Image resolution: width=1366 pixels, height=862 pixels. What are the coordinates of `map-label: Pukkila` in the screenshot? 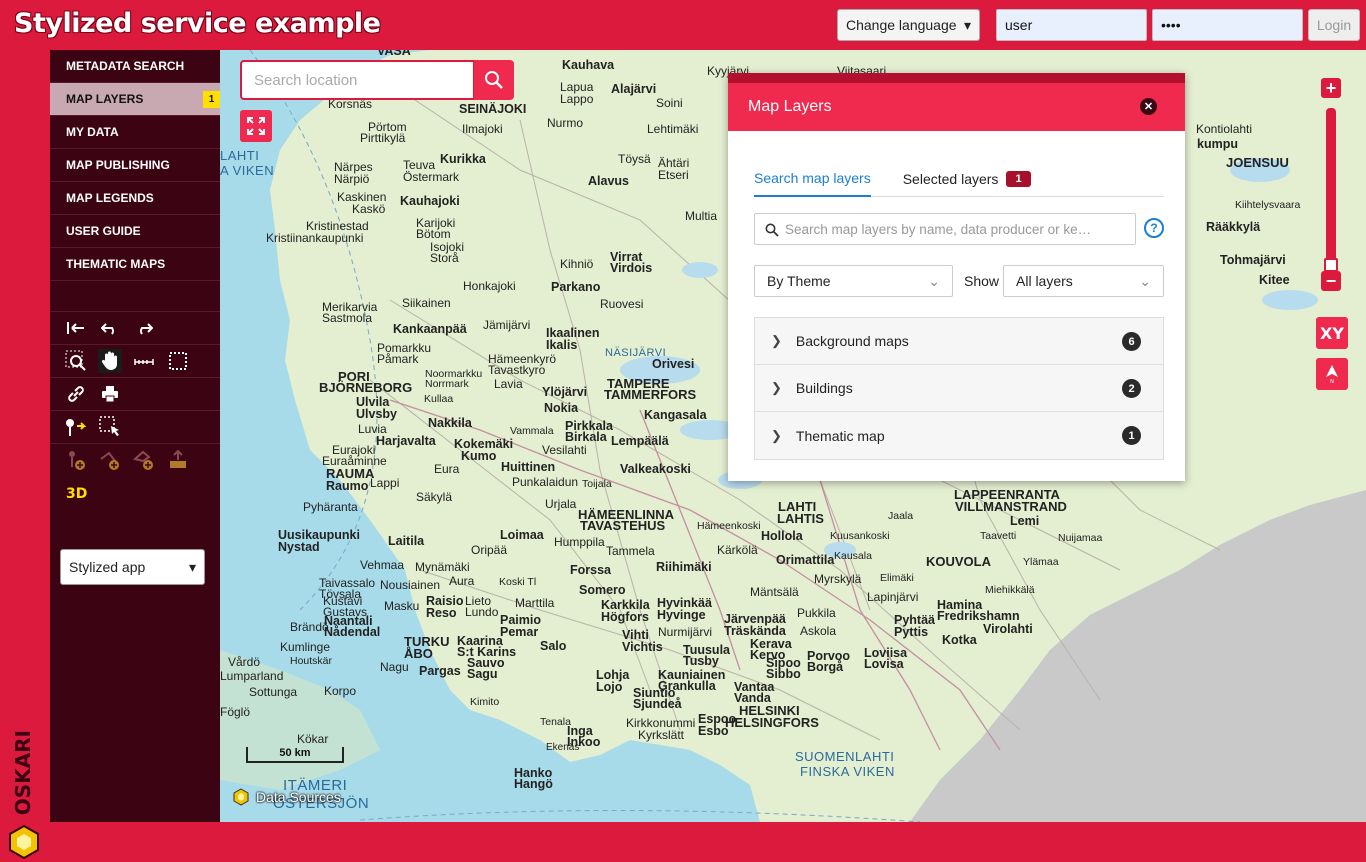 It's located at (816, 613).